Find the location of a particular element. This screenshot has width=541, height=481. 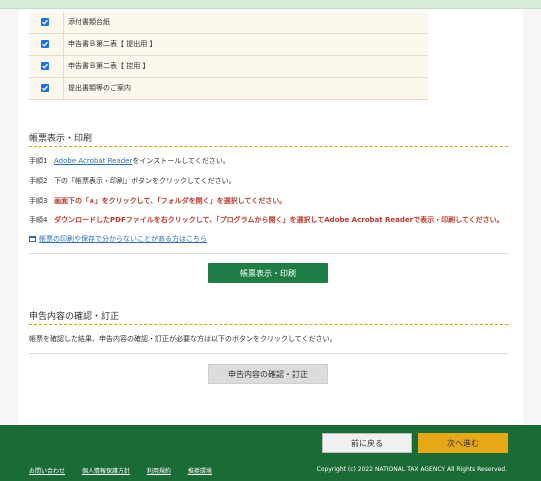

back-button: 前に戻る is located at coordinates (367, 443).